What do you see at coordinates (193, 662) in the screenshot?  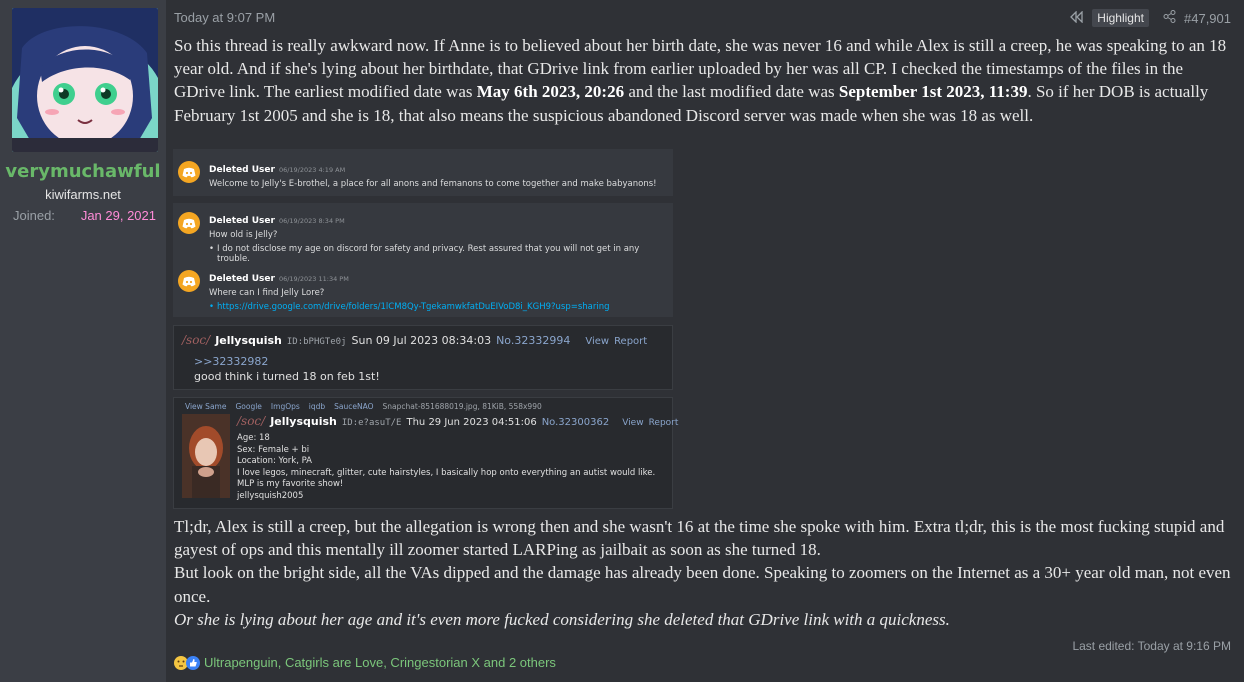 I see `like-reaction-icon` at bounding box center [193, 662].